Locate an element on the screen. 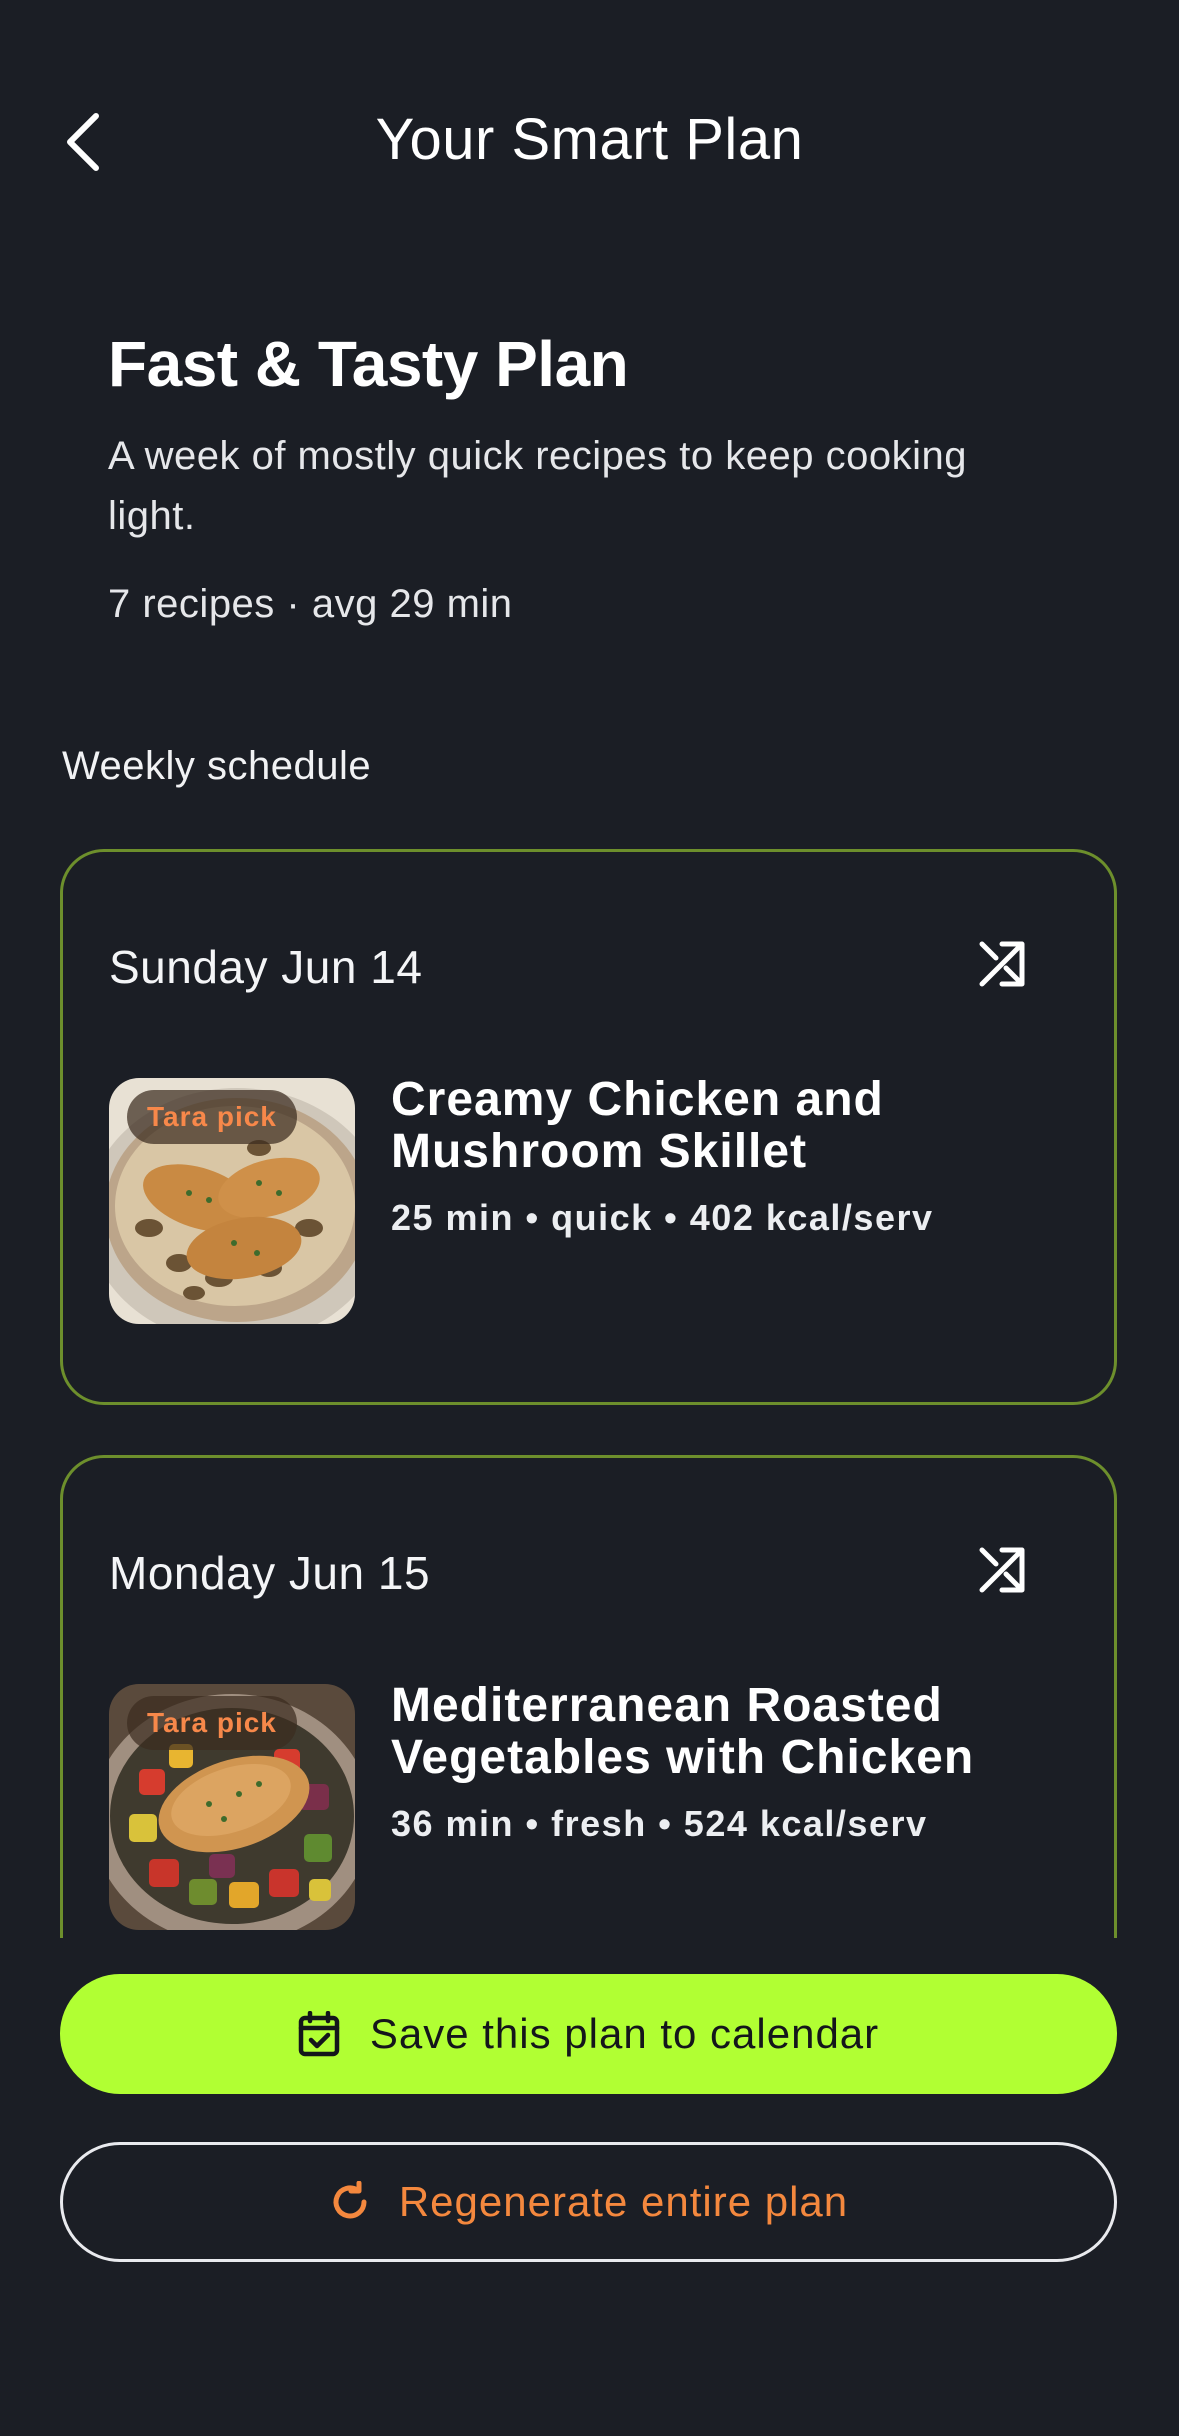 This screenshot has width=1179, height=2436. page-title: Your Smart Plan is located at coordinates (589, 139).